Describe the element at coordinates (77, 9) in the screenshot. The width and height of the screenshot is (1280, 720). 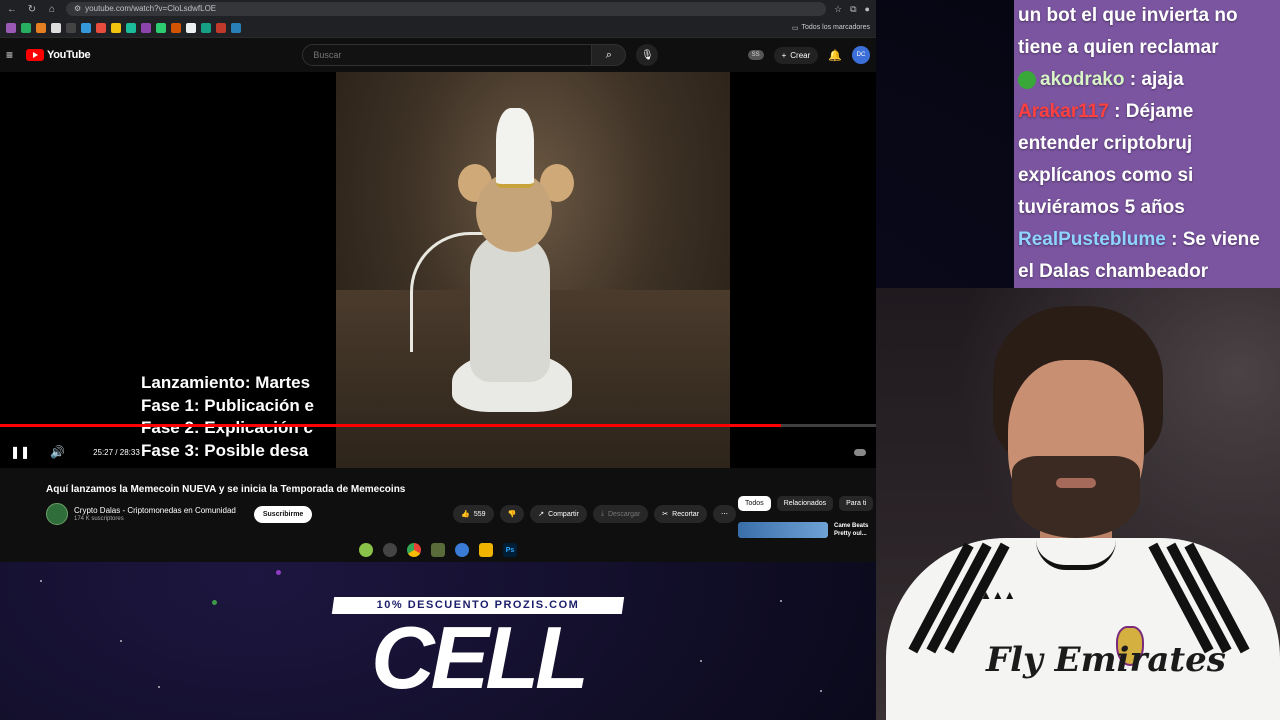
I see `site-info-icon: ⚙` at that location.